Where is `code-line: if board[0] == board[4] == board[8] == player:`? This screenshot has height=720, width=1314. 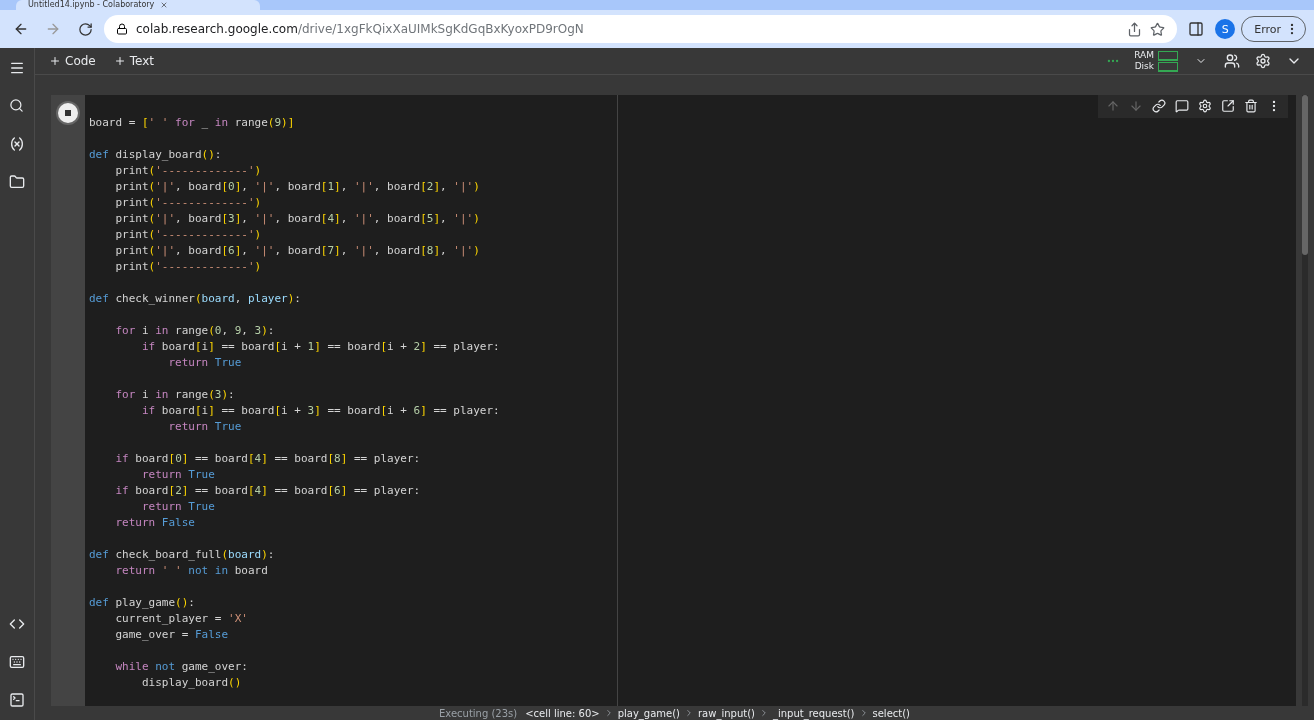
code-line: if board[0] == board[4] == board[8] == player: is located at coordinates (268, 459).